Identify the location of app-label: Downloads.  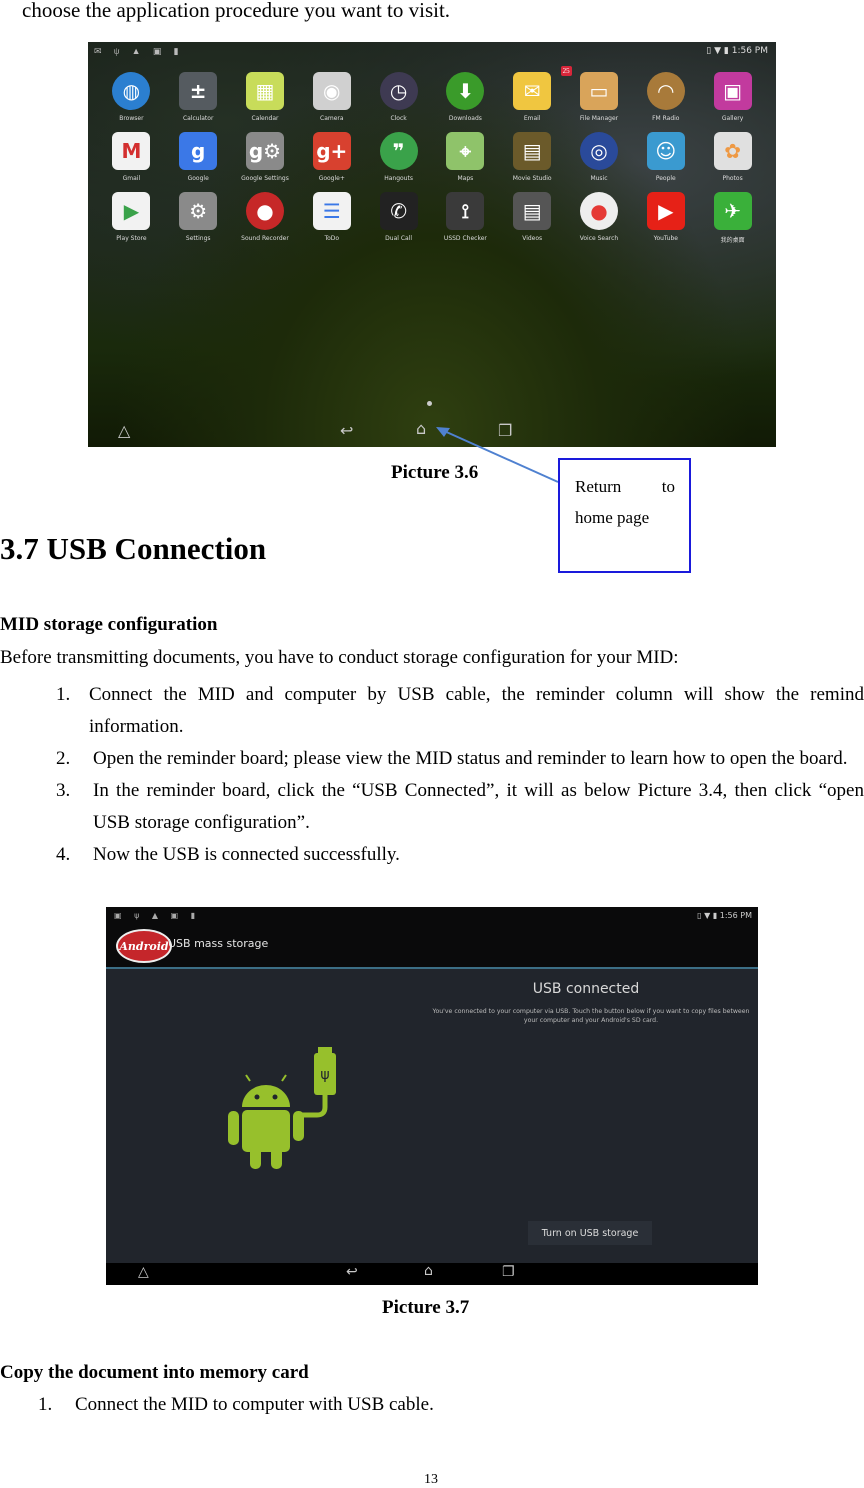
(465, 118).